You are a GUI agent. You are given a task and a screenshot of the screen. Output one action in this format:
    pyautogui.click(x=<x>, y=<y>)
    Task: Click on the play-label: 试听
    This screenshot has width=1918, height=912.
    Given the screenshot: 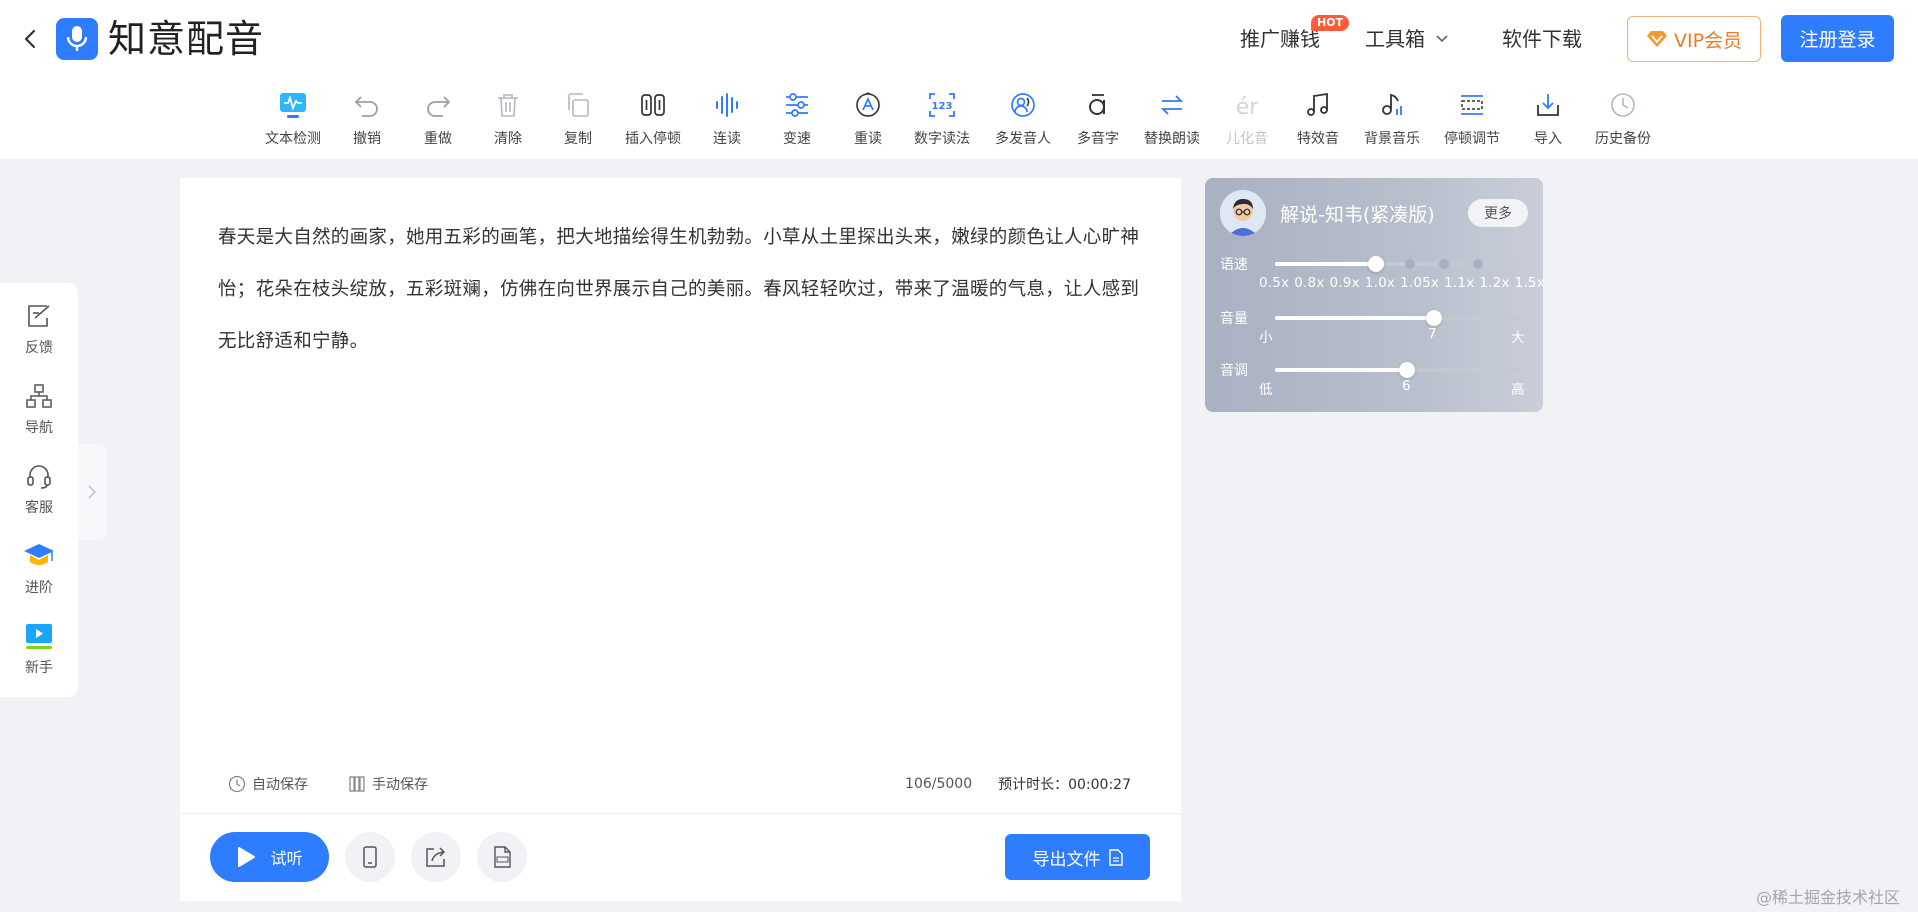 What is the action you would take?
    pyautogui.click(x=286, y=858)
    